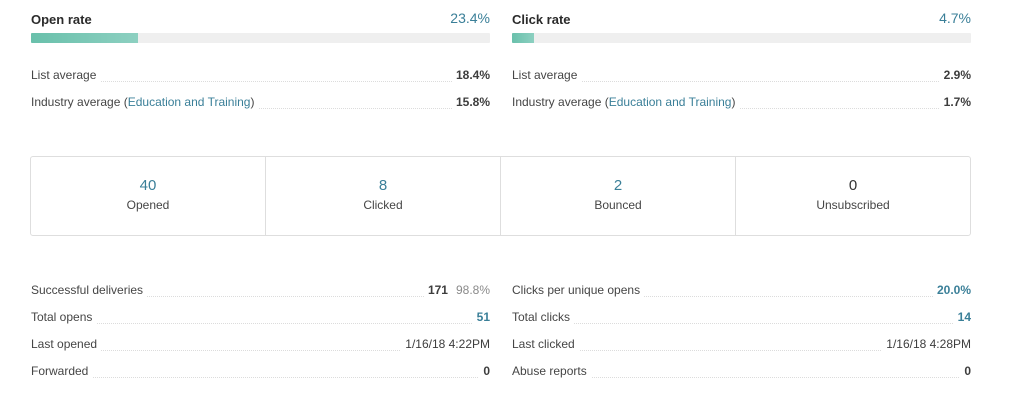 This screenshot has width=1024, height=402. What do you see at coordinates (148, 196) in the screenshot?
I see `stat-opened: 40 Opened` at bounding box center [148, 196].